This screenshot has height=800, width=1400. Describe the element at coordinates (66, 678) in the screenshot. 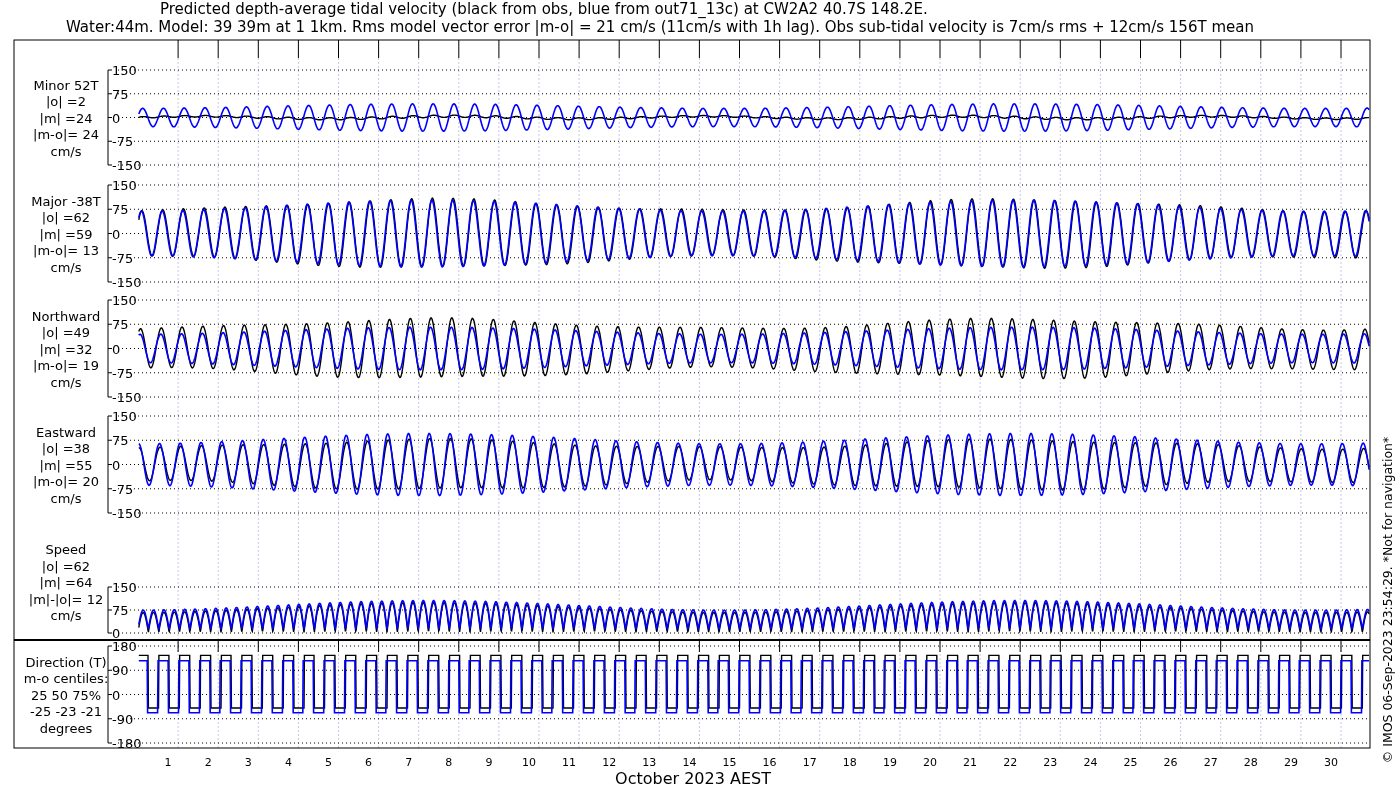

I see `panel-label: m-o centiles:` at that location.